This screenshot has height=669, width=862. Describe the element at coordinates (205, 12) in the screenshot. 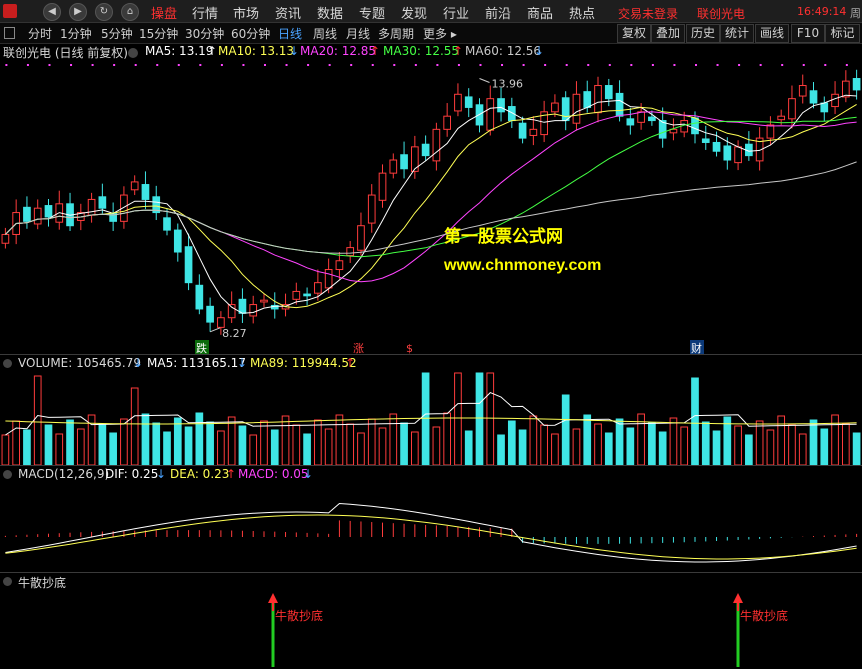

I see `menu-item-1: 行情` at that location.